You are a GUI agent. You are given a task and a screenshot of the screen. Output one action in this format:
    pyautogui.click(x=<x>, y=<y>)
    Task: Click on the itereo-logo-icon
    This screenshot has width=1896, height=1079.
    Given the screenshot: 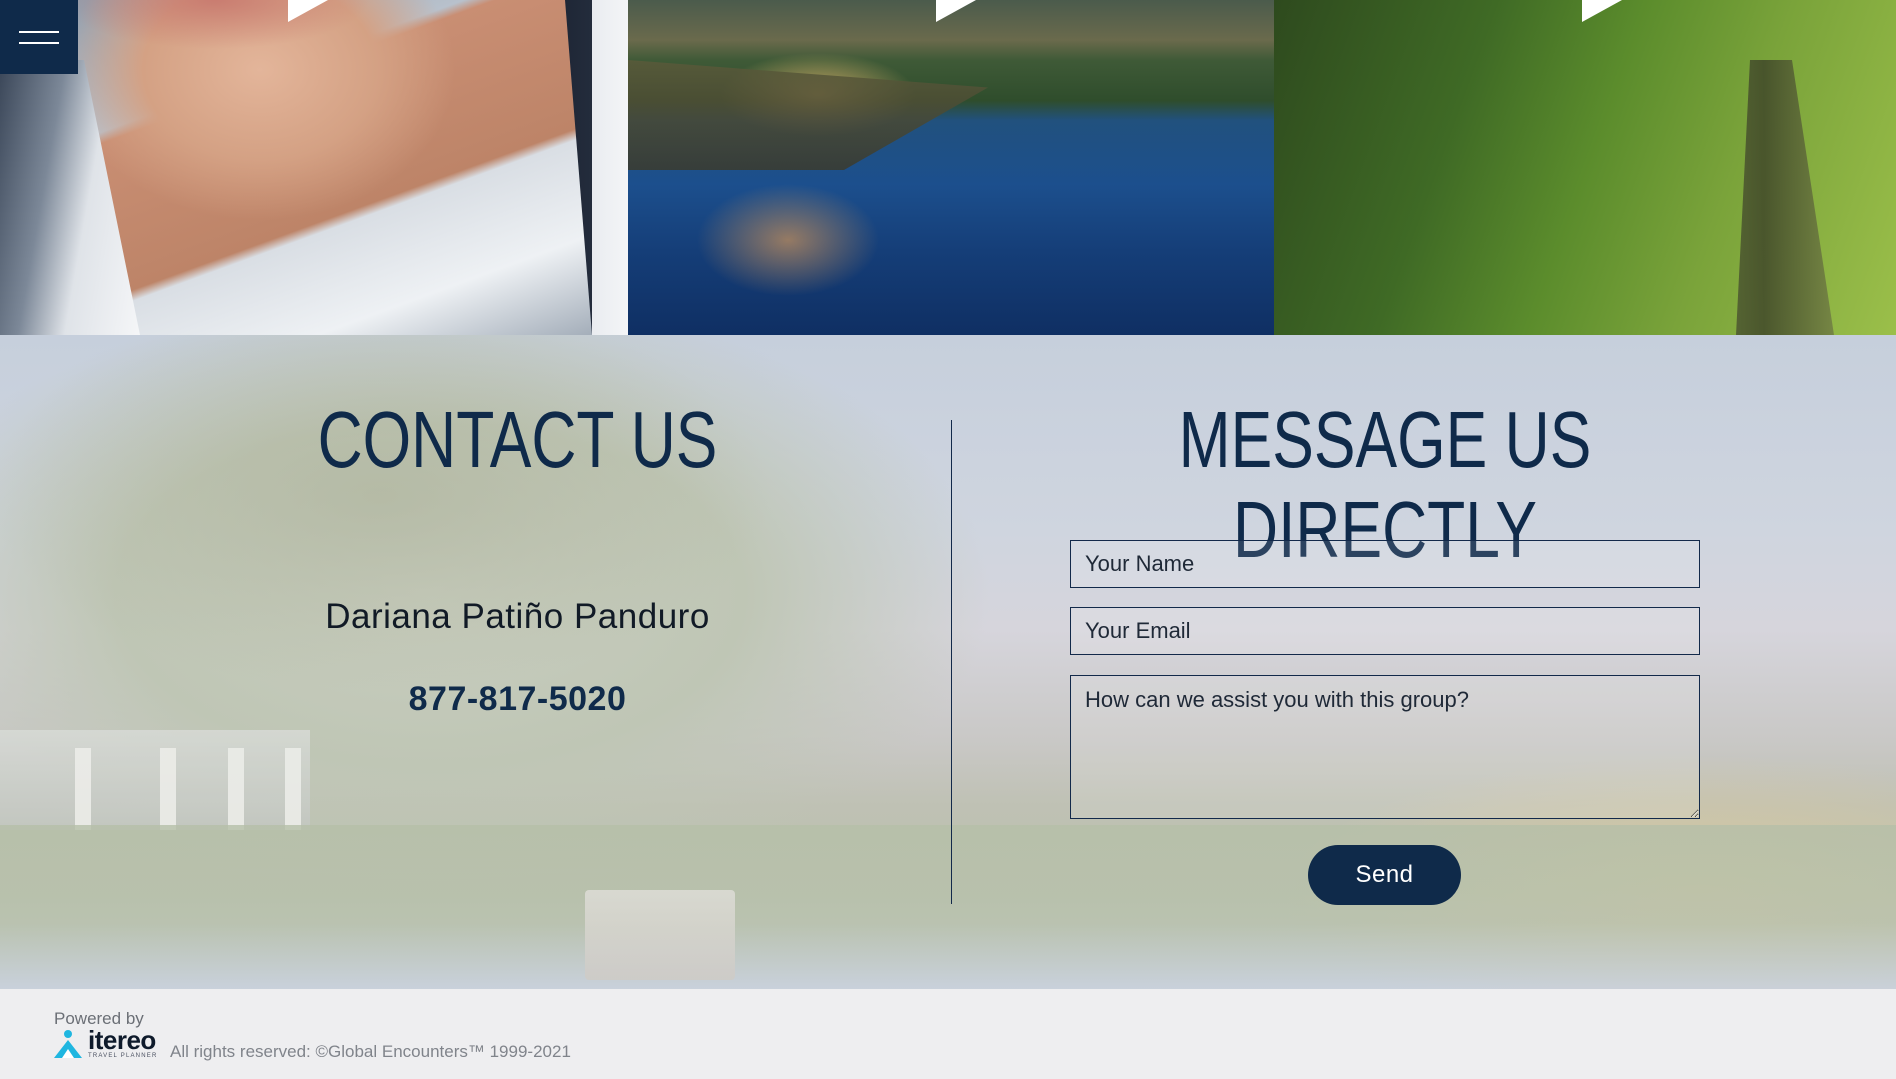 What is the action you would take?
    pyautogui.click(x=68, y=1044)
    